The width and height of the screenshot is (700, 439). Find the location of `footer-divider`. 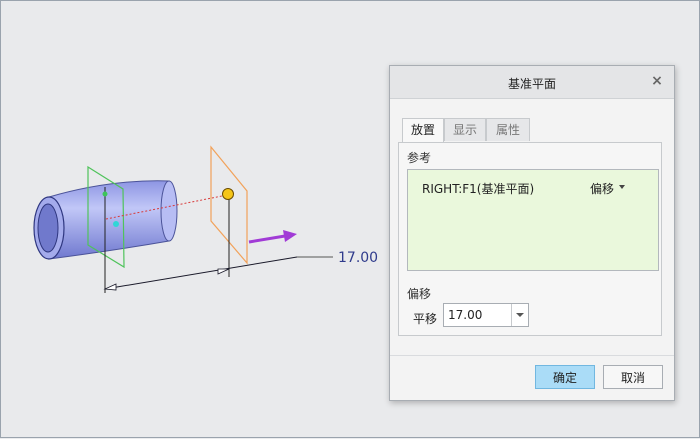

footer-divider is located at coordinates (532, 355).